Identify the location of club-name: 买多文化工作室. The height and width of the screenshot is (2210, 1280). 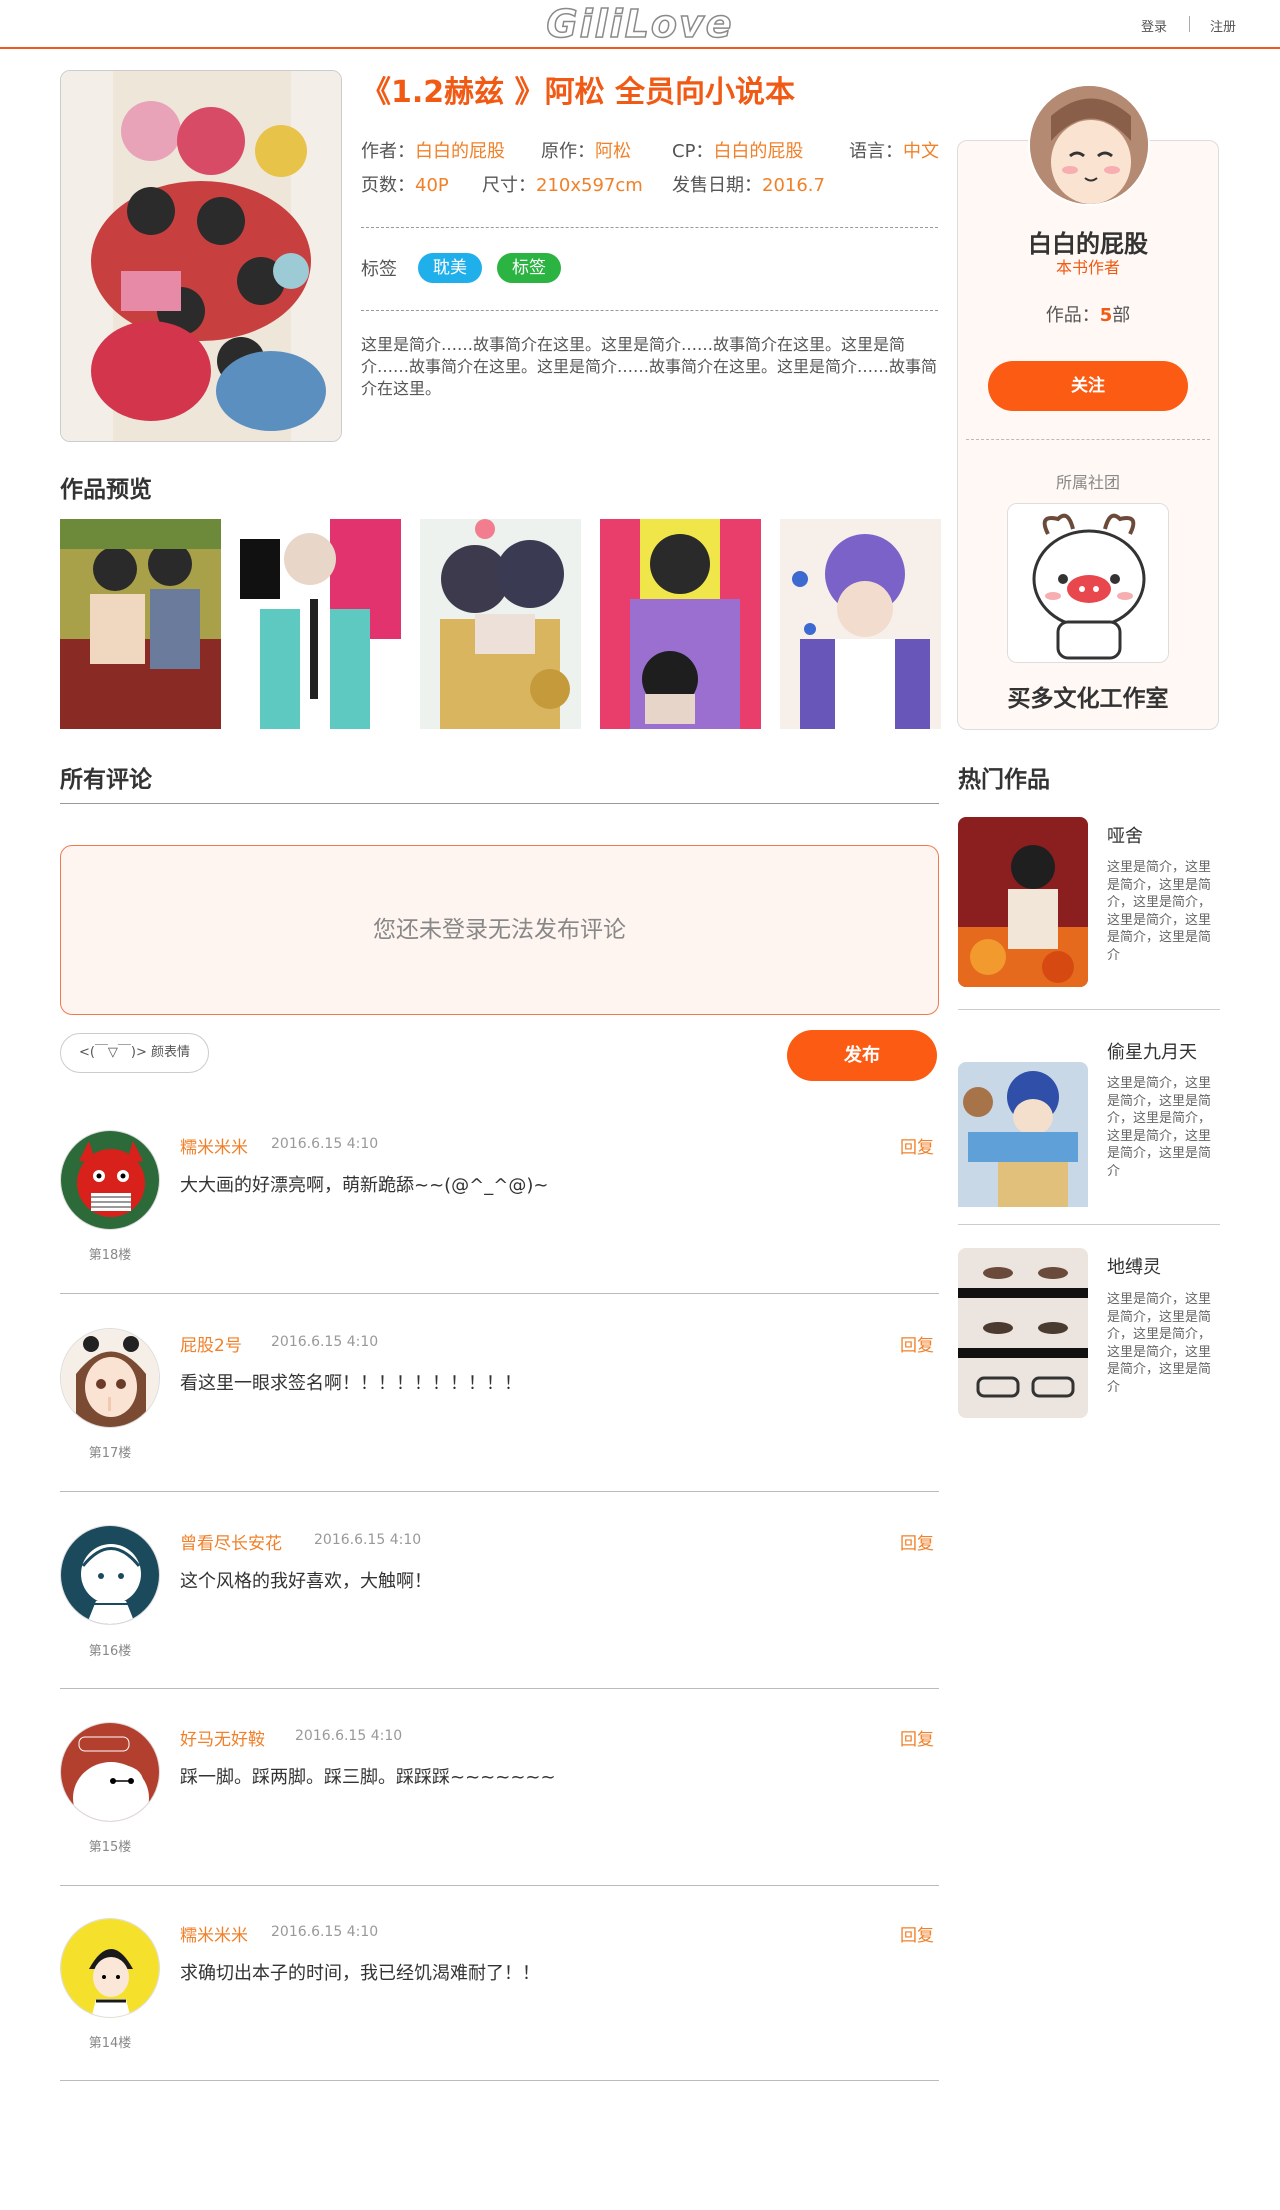
(1088, 696).